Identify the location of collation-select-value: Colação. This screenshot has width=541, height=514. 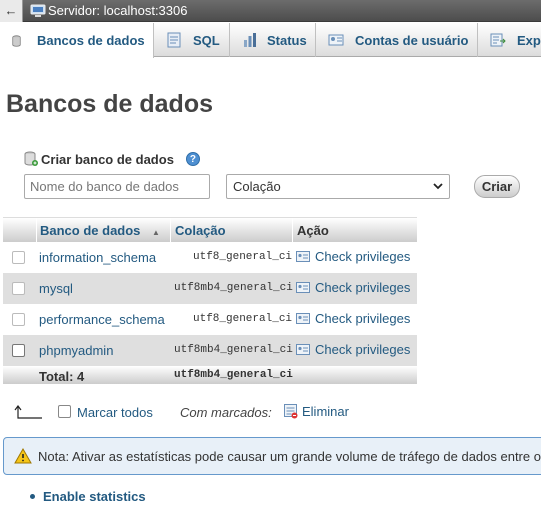
(257, 186).